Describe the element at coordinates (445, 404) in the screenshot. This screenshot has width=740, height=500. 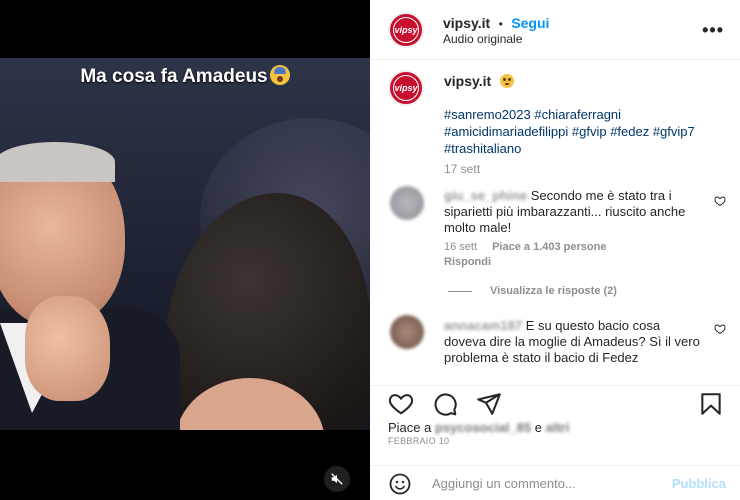
I see `comment-bubble-icon` at that location.